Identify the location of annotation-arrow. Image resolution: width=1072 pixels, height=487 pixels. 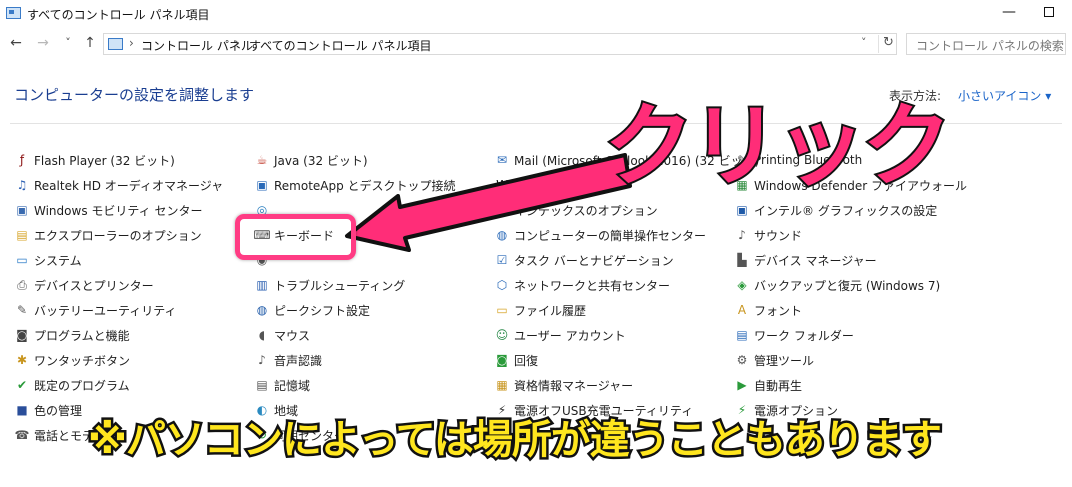
(488, 202).